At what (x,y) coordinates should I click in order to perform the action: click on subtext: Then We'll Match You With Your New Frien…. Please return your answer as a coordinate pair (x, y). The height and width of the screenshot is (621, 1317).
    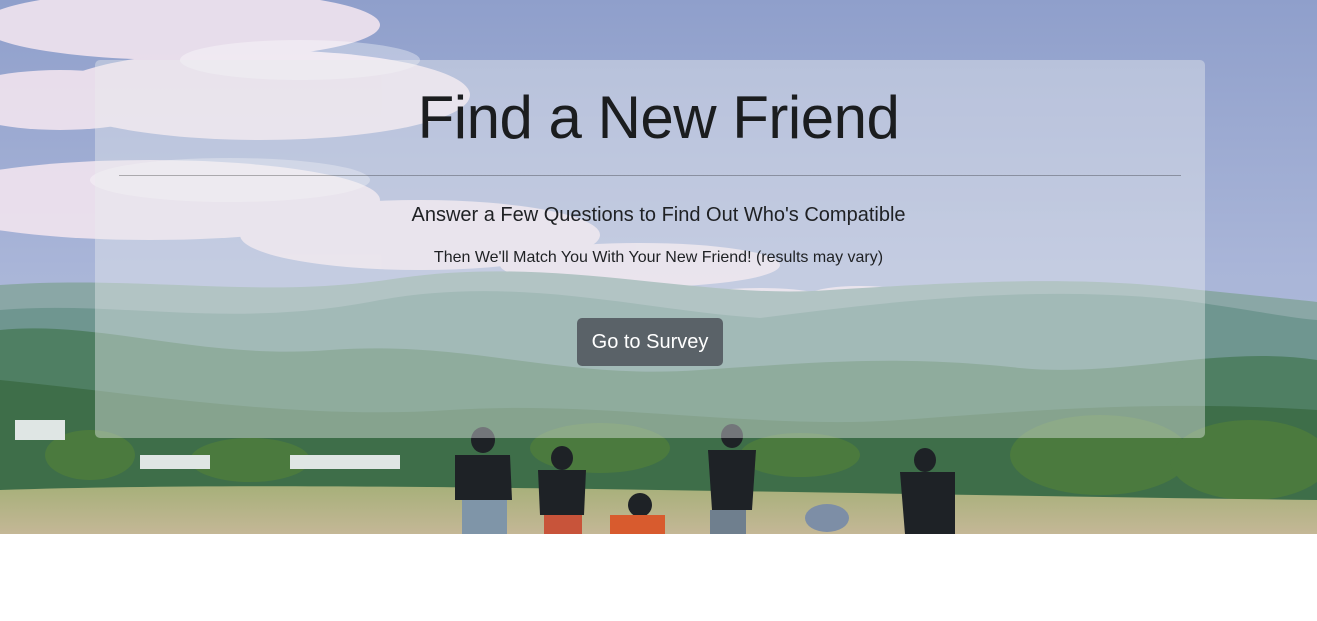
    Looking at the image, I should click on (658, 257).